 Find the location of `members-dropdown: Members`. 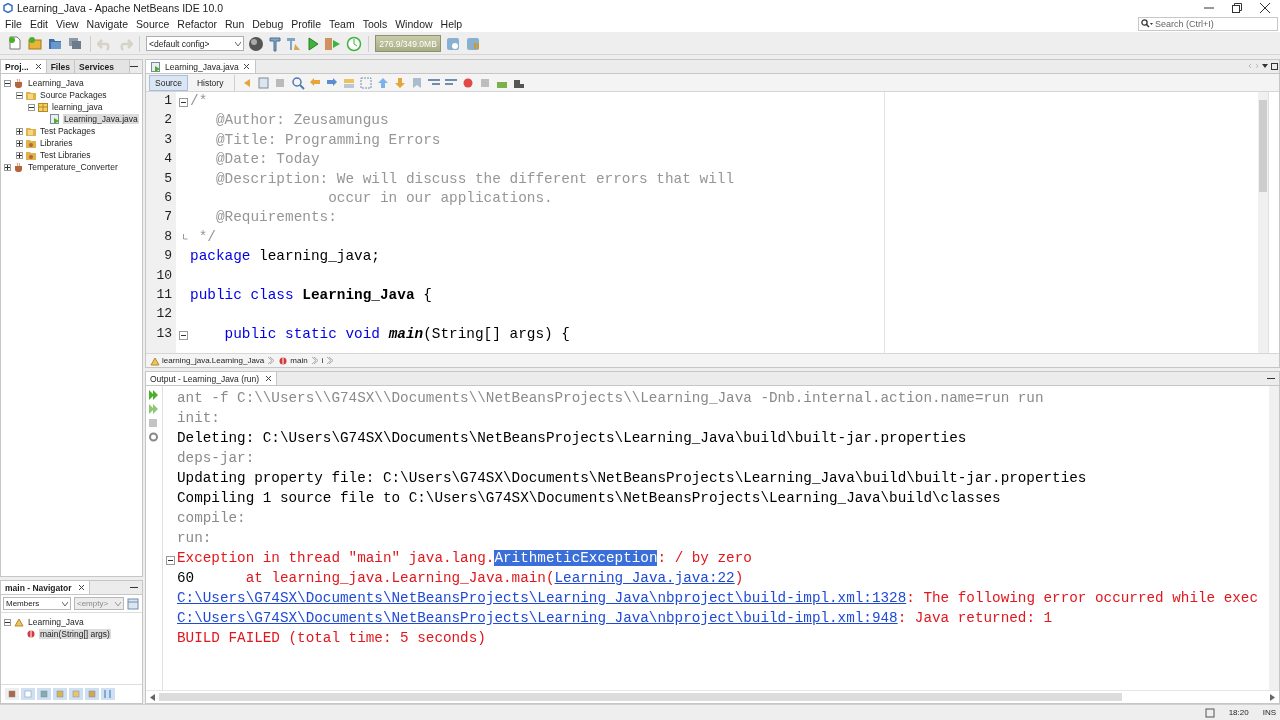

members-dropdown: Members is located at coordinates (37, 603).